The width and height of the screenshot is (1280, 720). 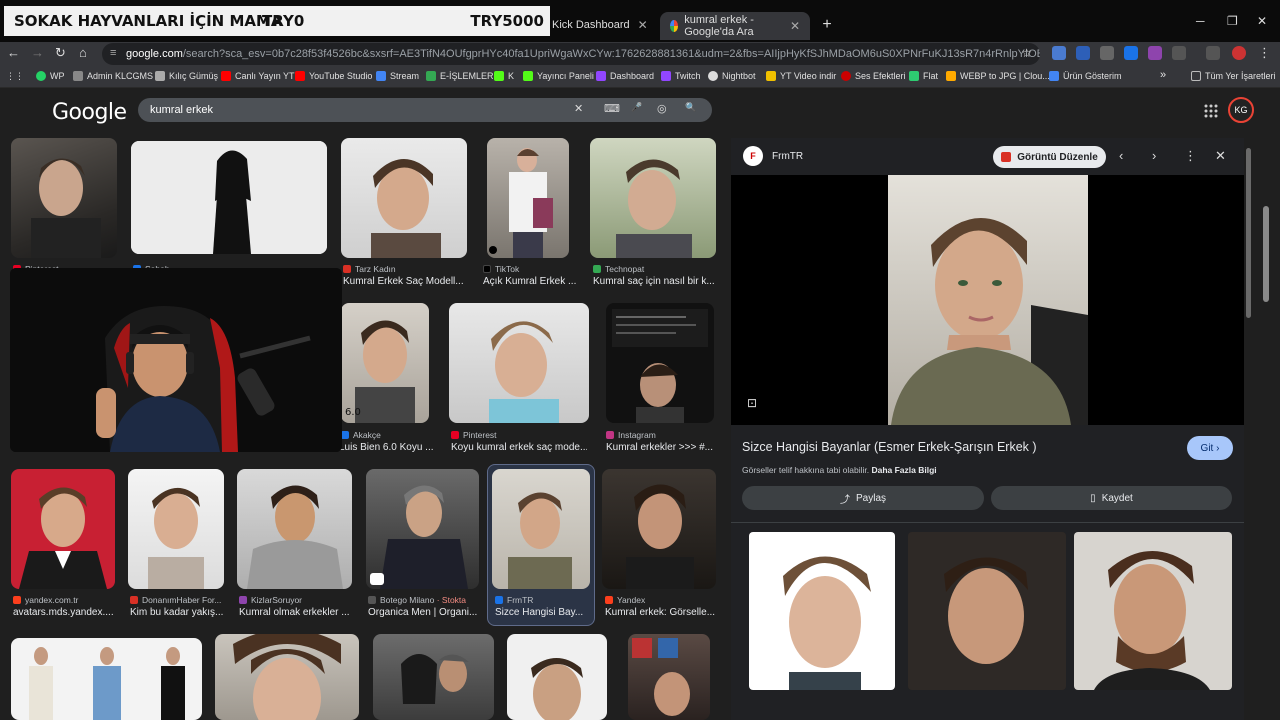 I want to click on bookmark-flat: Flat, so click(x=923, y=76).